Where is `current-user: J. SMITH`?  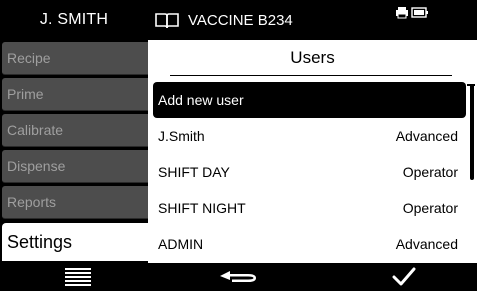
current-user: J. SMITH is located at coordinates (74, 19).